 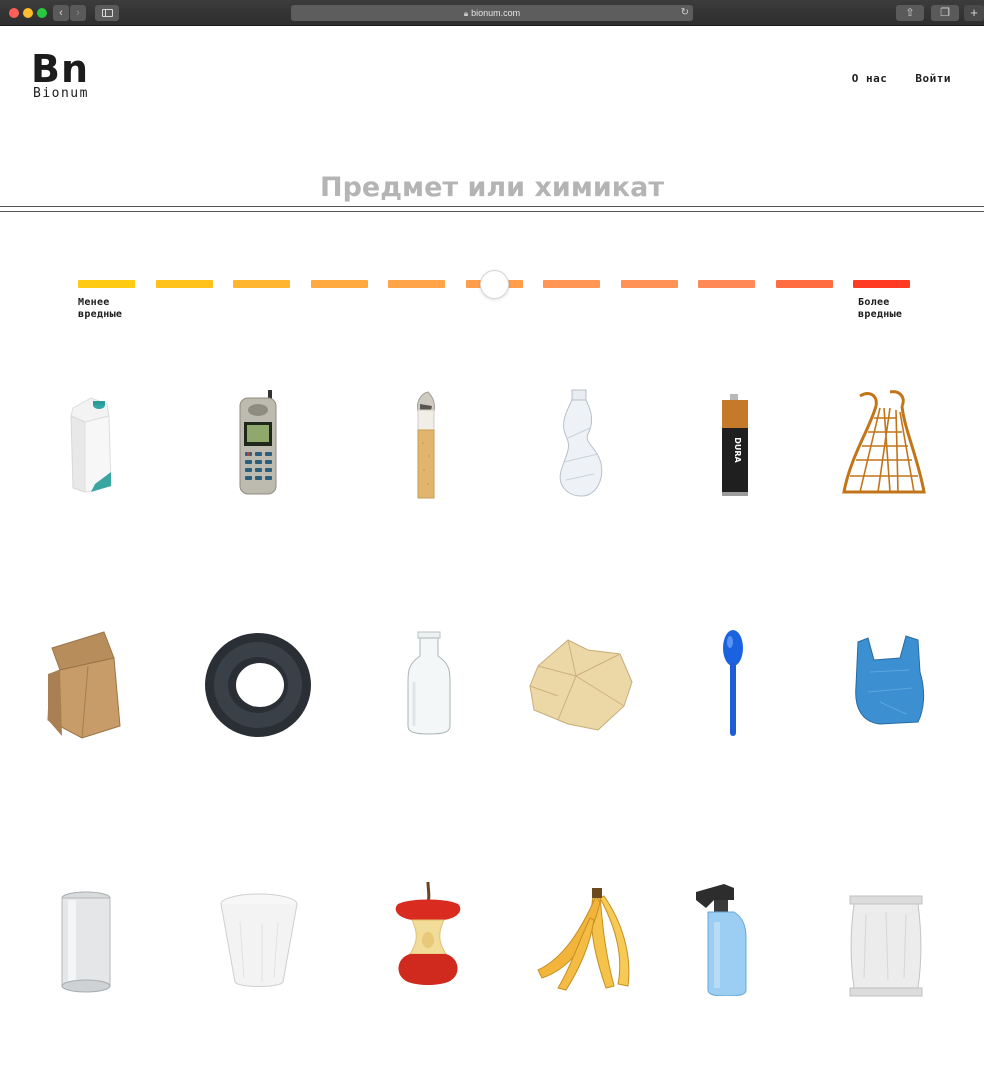 I want to click on logo-wordmark: Bionum, so click(x=61, y=93).